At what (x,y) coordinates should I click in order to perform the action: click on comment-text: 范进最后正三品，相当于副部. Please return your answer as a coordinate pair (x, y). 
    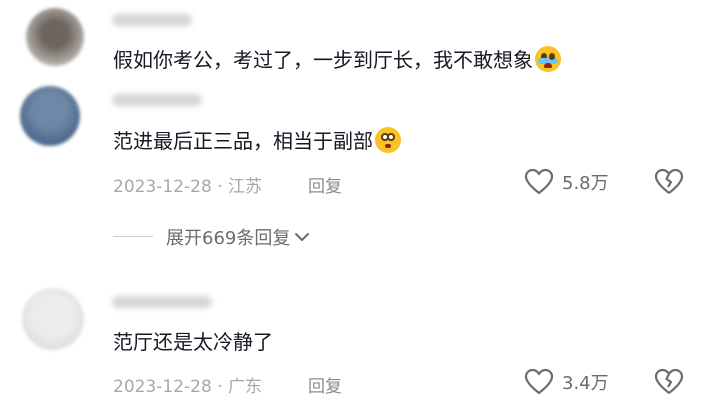
    Looking at the image, I should click on (257, 141).